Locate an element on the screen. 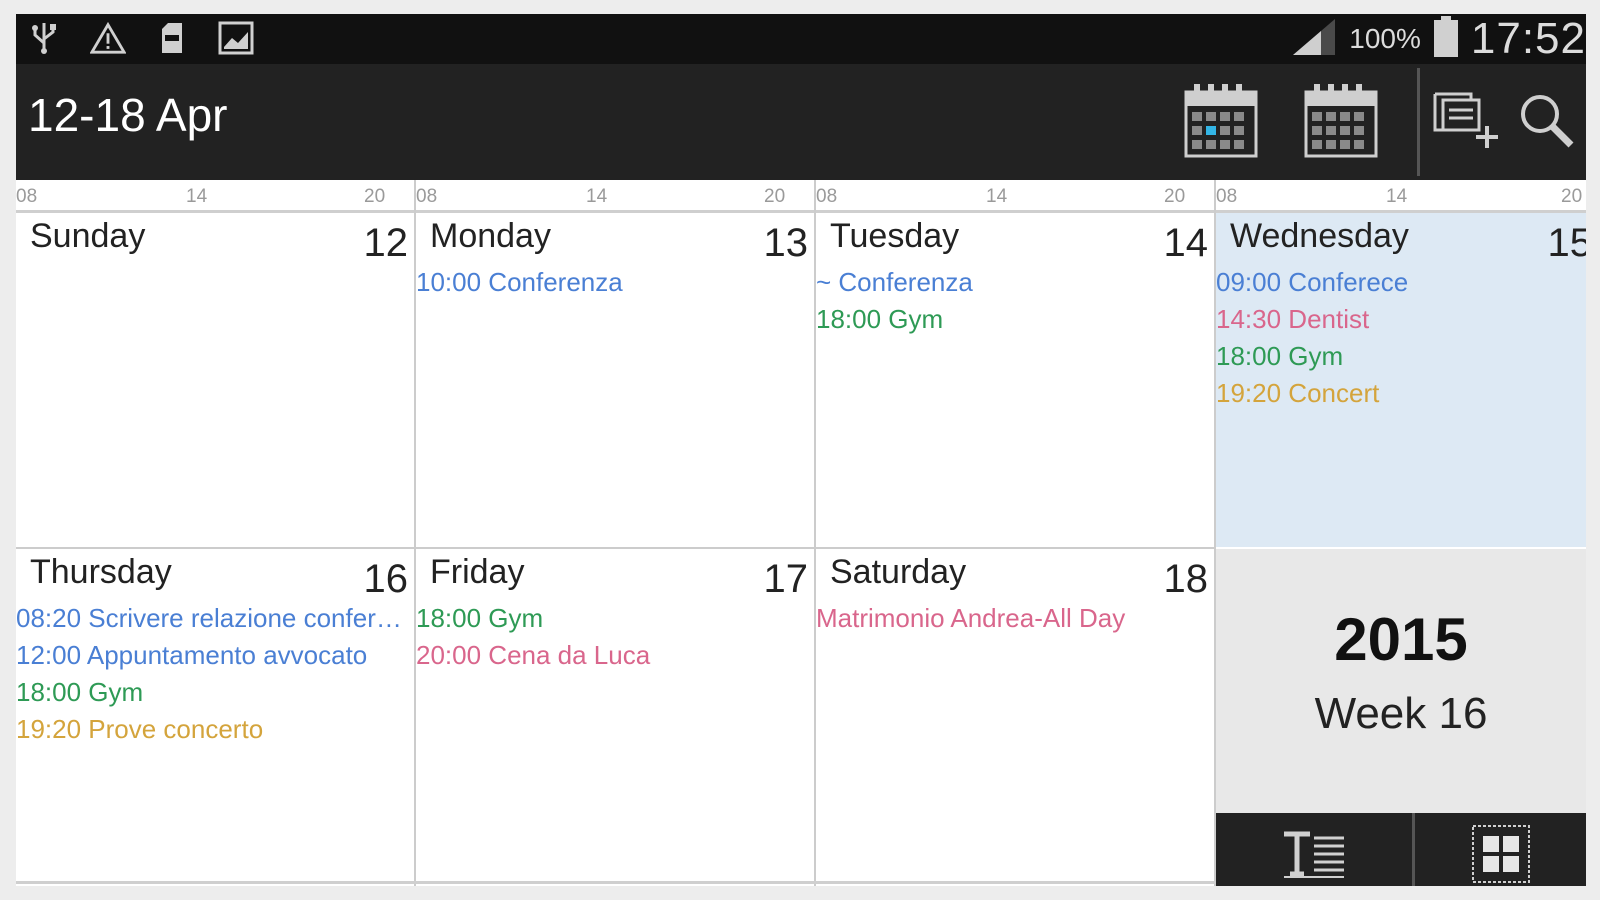 Image resolution: width=1600 pixels, height=900 pixels. timeline-bottom: 08 14 20 08 14 20 08 14 20 is located at coordinates (616, 883).